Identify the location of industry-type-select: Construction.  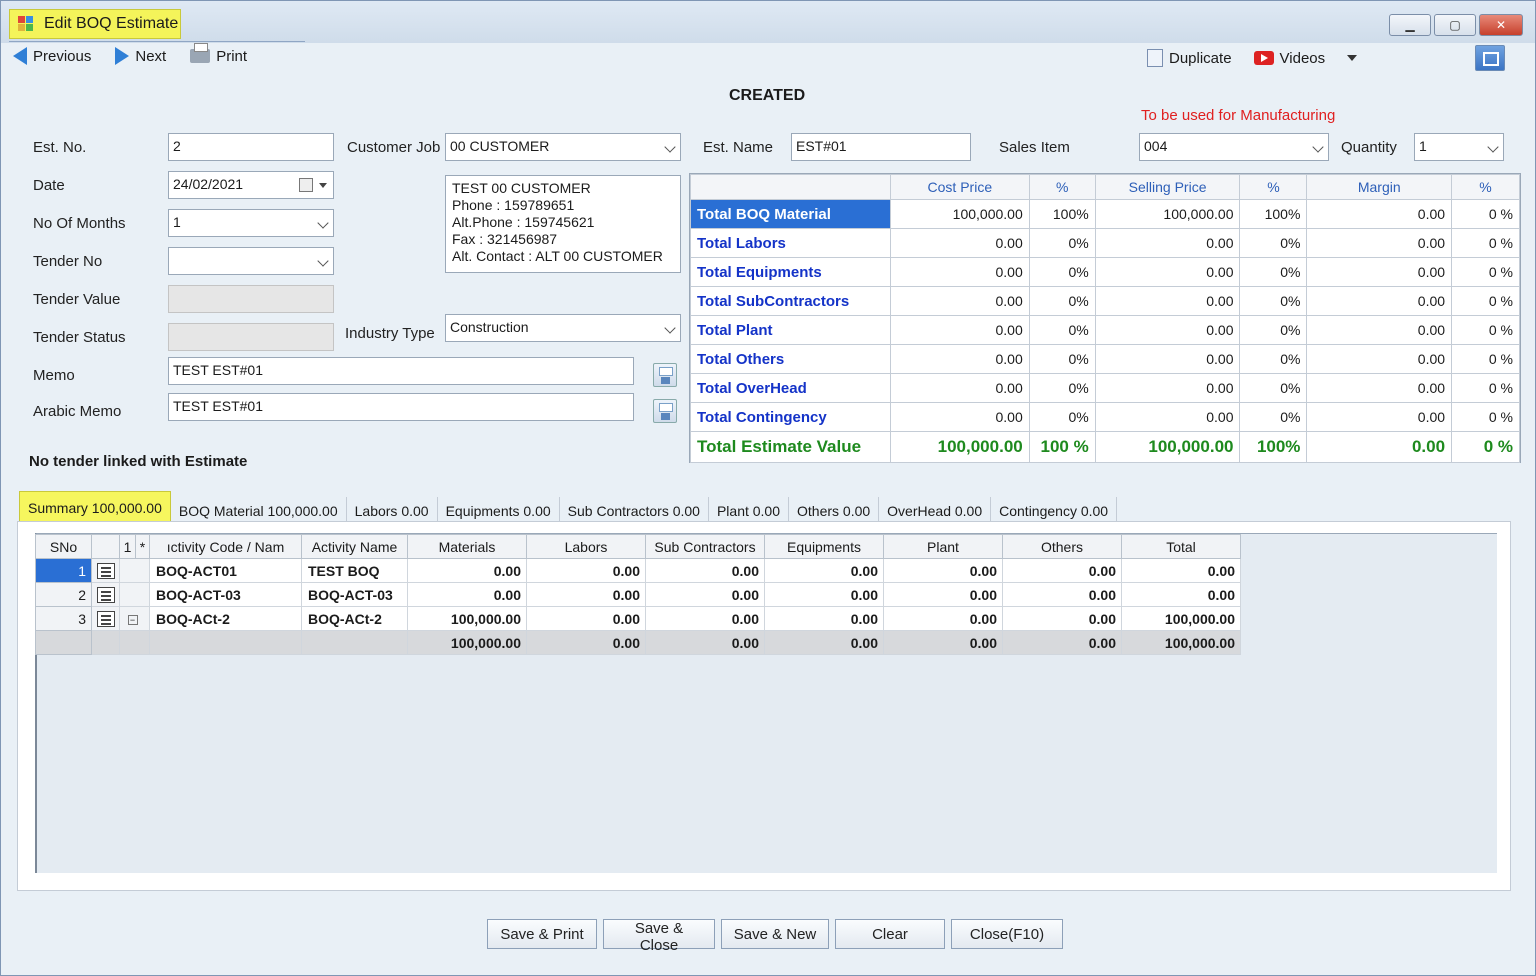
(563, 328).